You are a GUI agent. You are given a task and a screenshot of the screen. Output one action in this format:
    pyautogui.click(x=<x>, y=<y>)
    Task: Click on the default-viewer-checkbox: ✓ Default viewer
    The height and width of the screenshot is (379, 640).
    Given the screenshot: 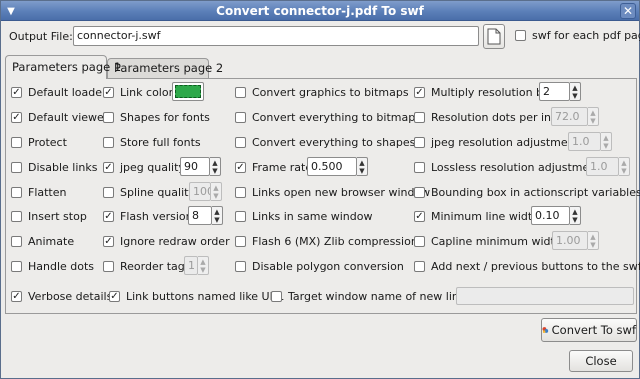 What is the action you would take?
    pyautogui.click(x=59, y=117)
    